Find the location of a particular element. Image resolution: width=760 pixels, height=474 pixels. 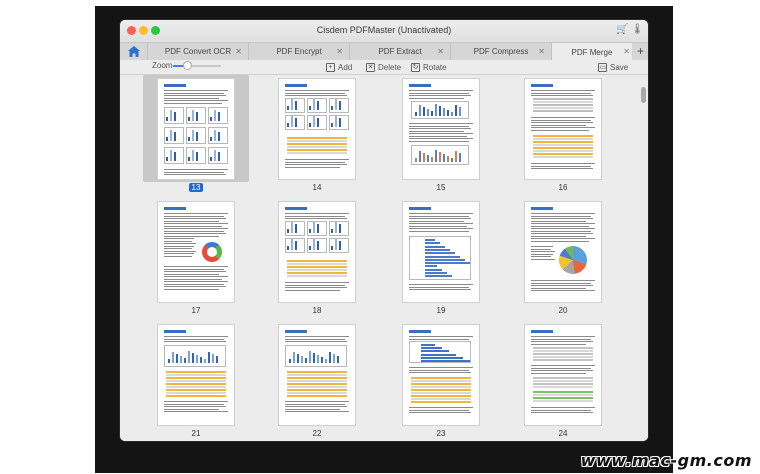

page-number: 15 is located at coordinates (441, 187).